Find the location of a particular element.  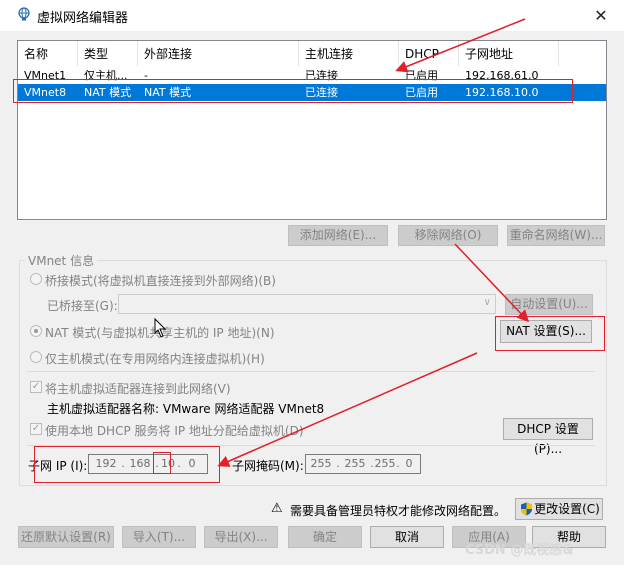

restore-defaults-button: 还原默认设置(R) is located at coordinates (66, 537).